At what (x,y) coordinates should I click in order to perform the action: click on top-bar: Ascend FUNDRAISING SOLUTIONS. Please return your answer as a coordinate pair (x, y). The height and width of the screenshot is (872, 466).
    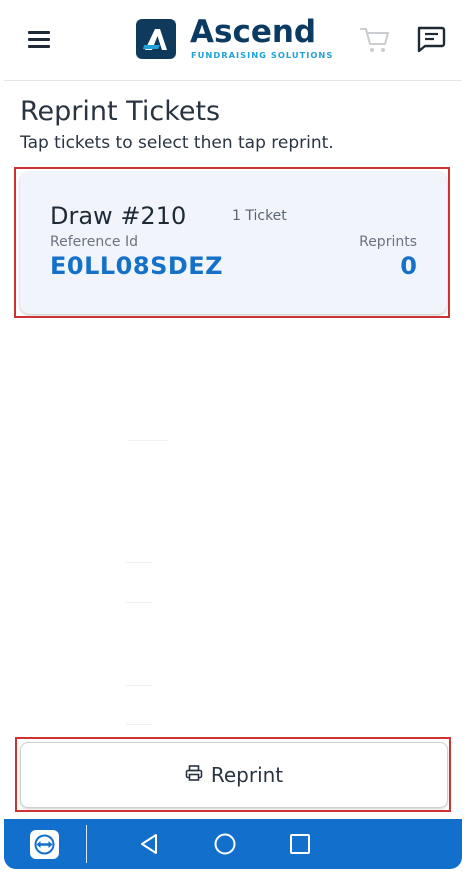
    Looking at the image, I should click on (233, 40).